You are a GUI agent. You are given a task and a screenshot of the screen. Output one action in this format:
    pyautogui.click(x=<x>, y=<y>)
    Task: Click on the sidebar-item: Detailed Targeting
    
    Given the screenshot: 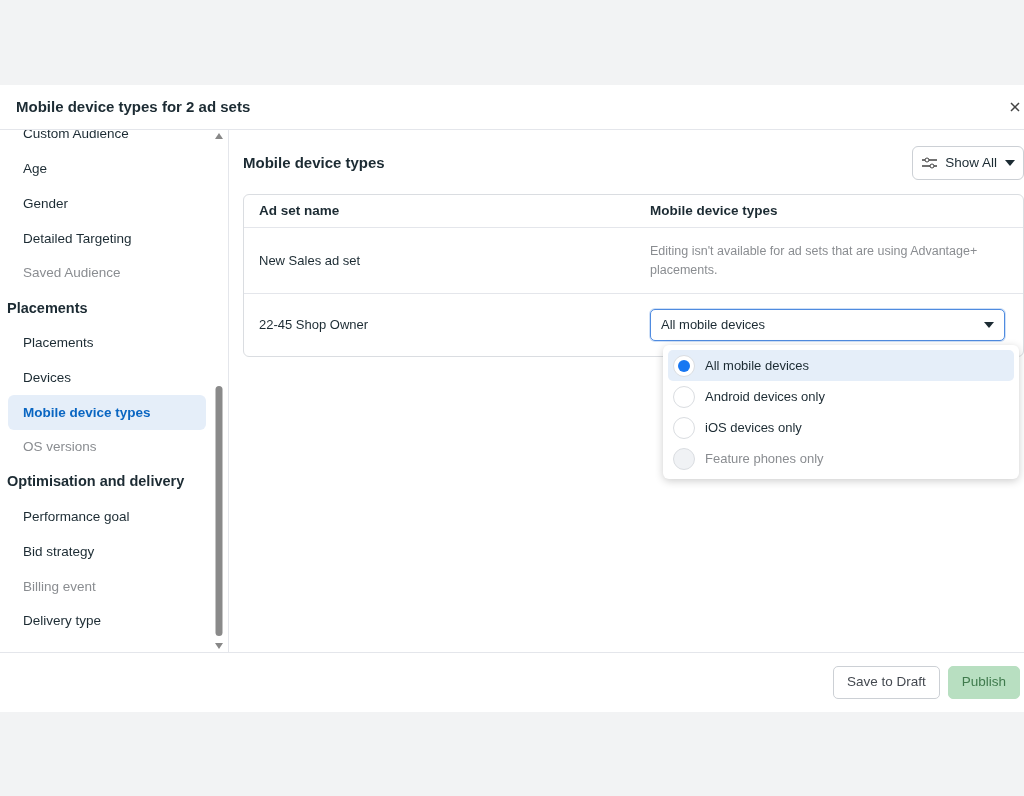 What is the action you would take?
    pyautogui.click(x=107, y=239)
    